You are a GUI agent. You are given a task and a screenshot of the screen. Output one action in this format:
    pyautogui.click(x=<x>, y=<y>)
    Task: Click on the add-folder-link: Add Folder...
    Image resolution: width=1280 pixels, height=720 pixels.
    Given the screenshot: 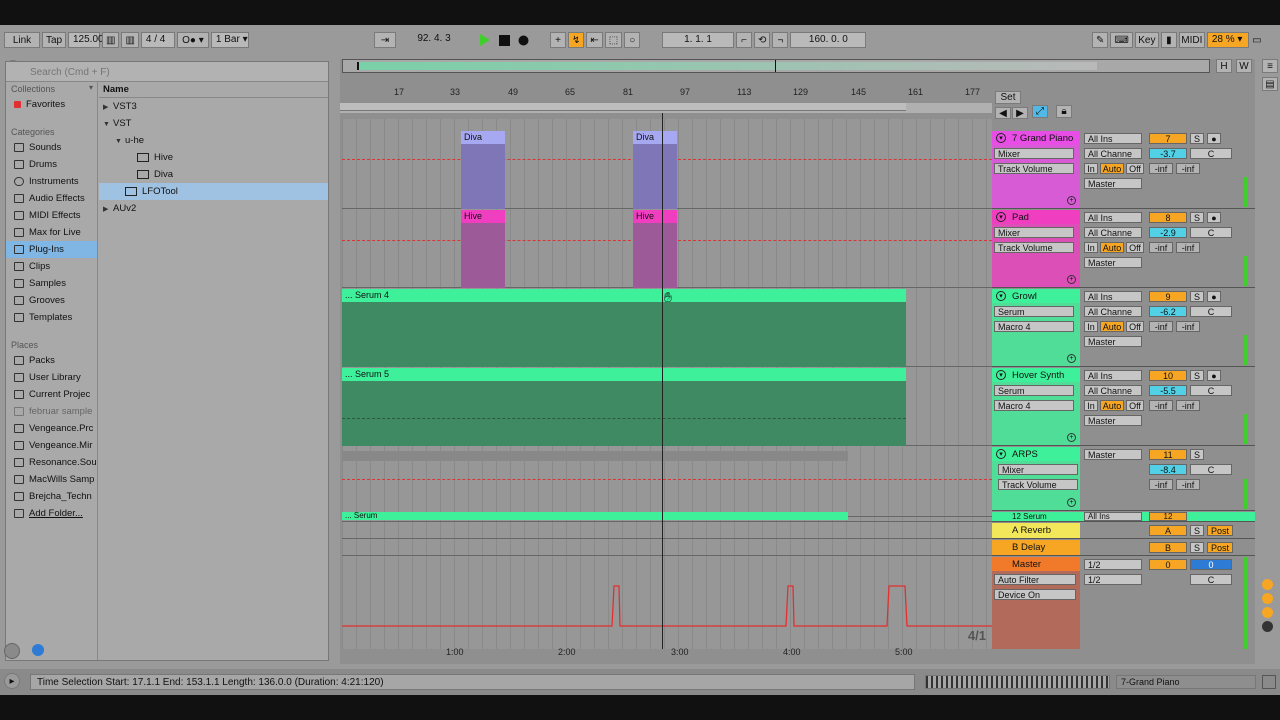 What is the action you would take?
    pyautogui.click(x=51, y=513)
    